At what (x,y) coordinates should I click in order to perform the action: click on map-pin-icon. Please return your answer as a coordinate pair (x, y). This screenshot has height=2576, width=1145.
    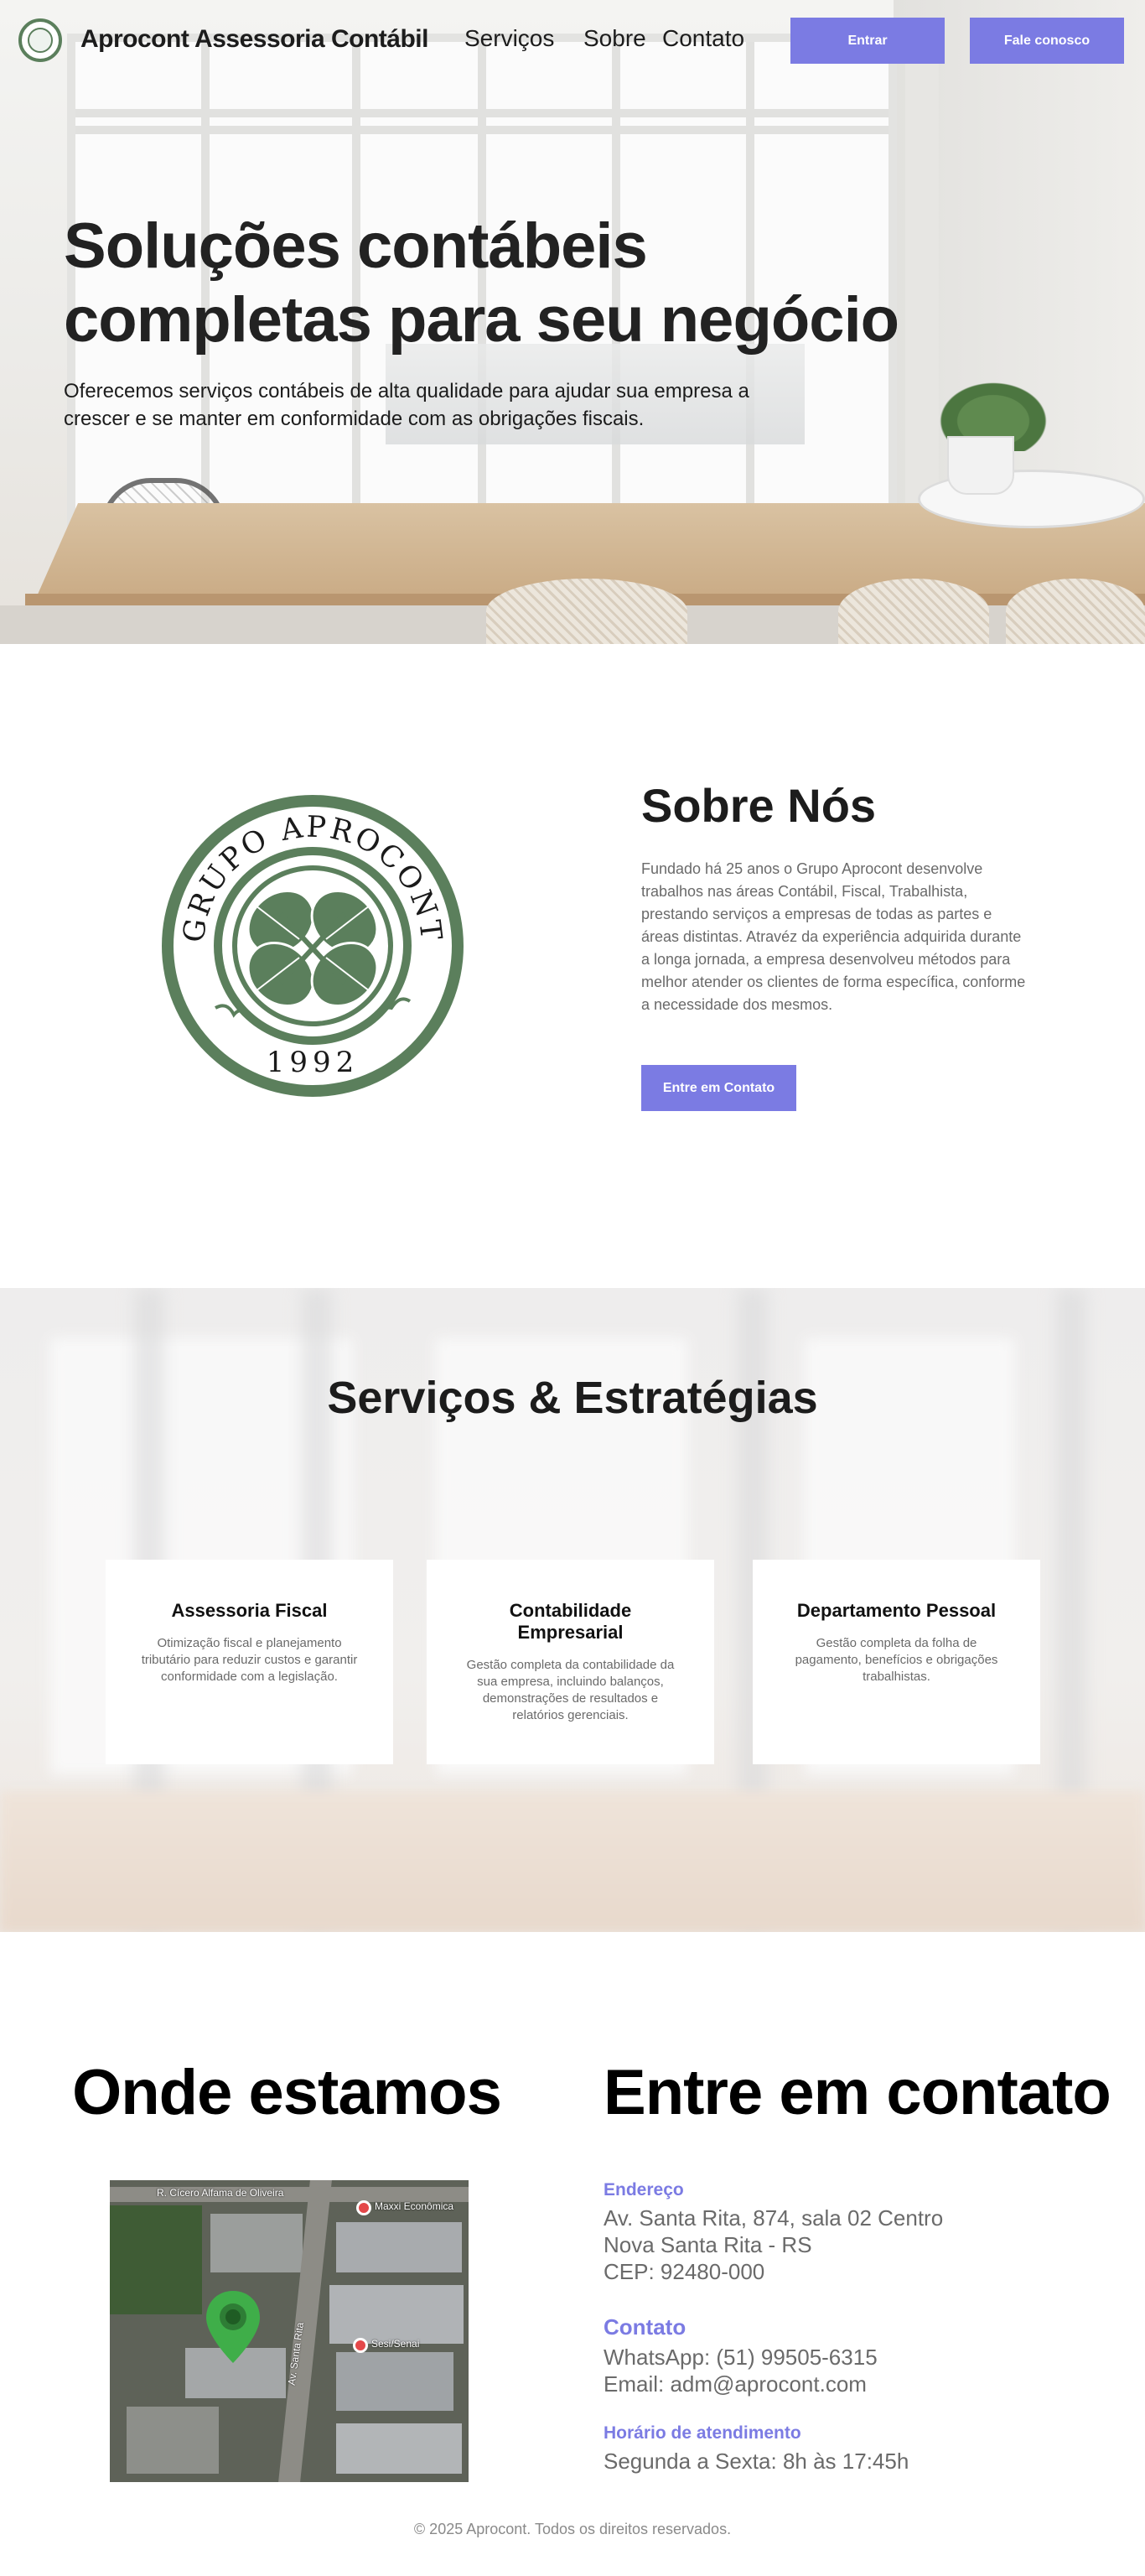
    Looking at the image, I should click on (233, 2327).